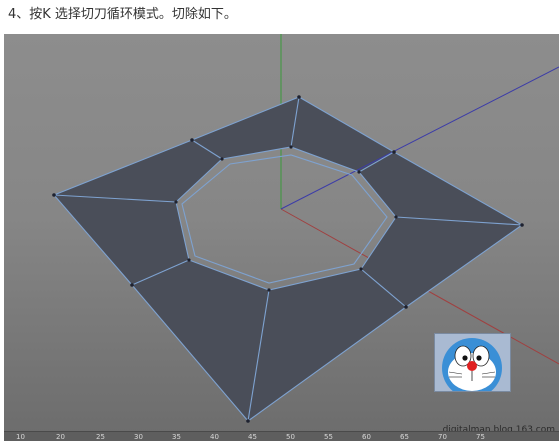  Describe the element at coordinates (214, 437) in the screenshot. I see `ruler-tick: 40` at that location.